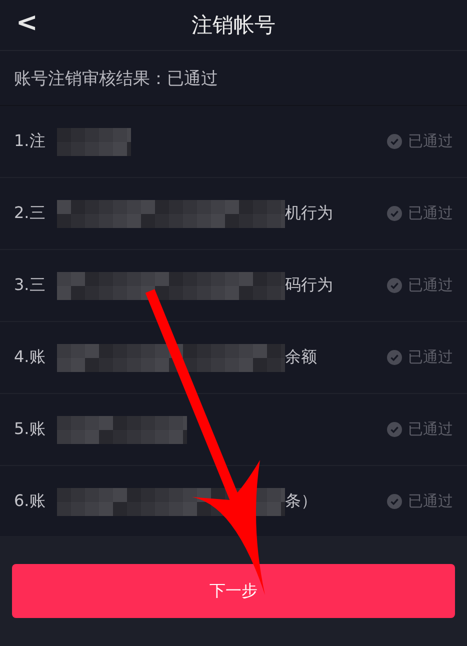 This screenshot has width=467, height=646. I want to click on item-label: 2.三, so click(30, 213).